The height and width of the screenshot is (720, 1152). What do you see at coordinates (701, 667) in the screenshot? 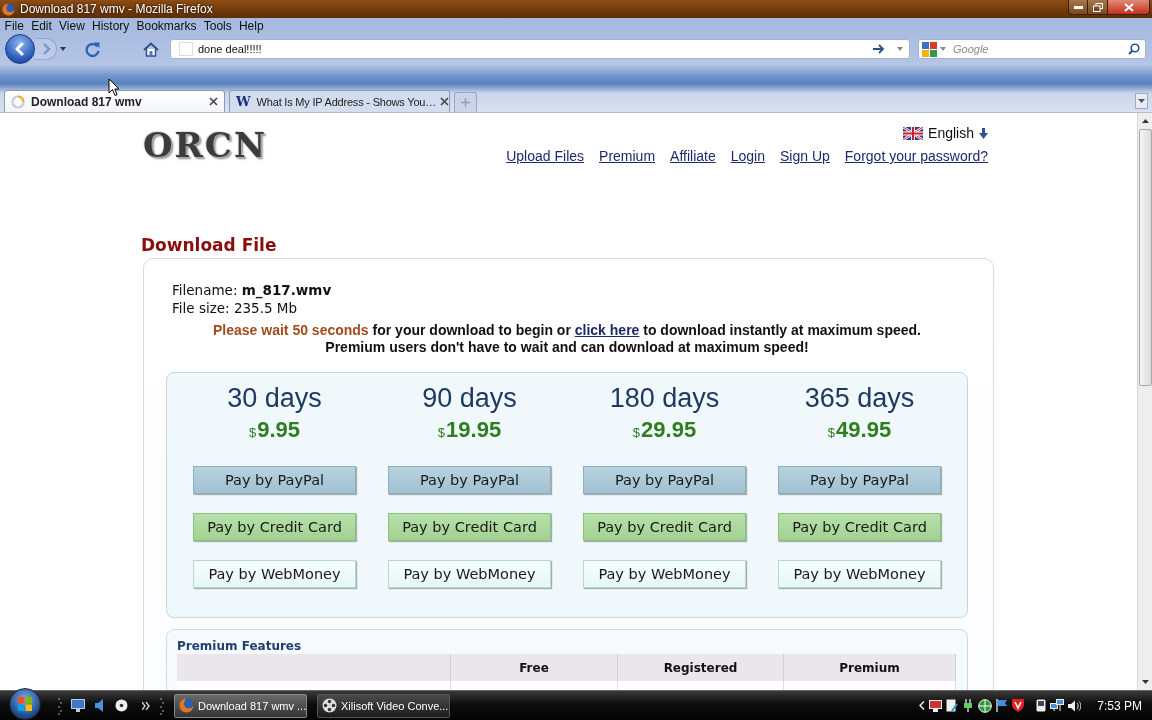
I see `table-header-cell: Registered` at bounding box center [701, 667].